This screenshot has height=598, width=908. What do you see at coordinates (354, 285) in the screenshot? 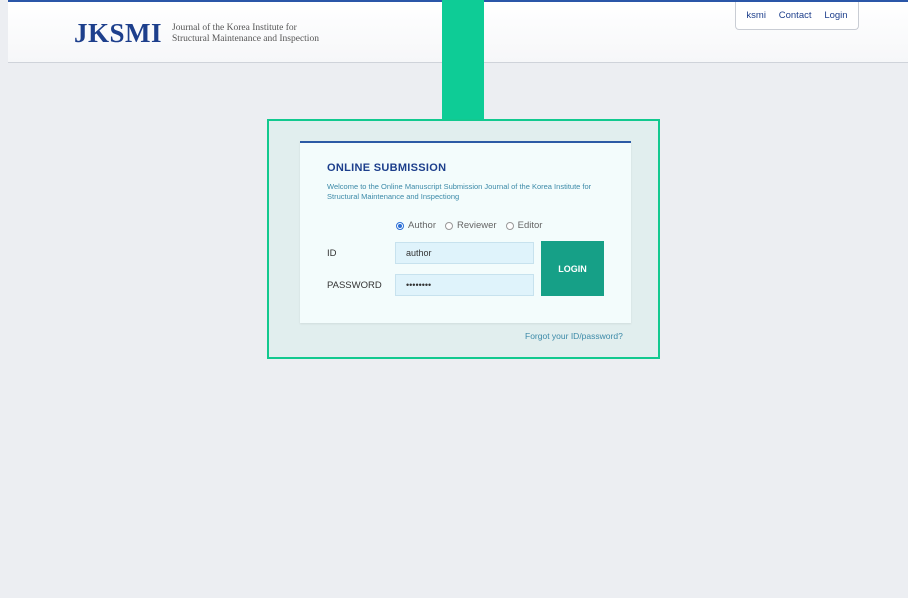
I see `password-label: PASSWORD` at bounding box center [354, 285].